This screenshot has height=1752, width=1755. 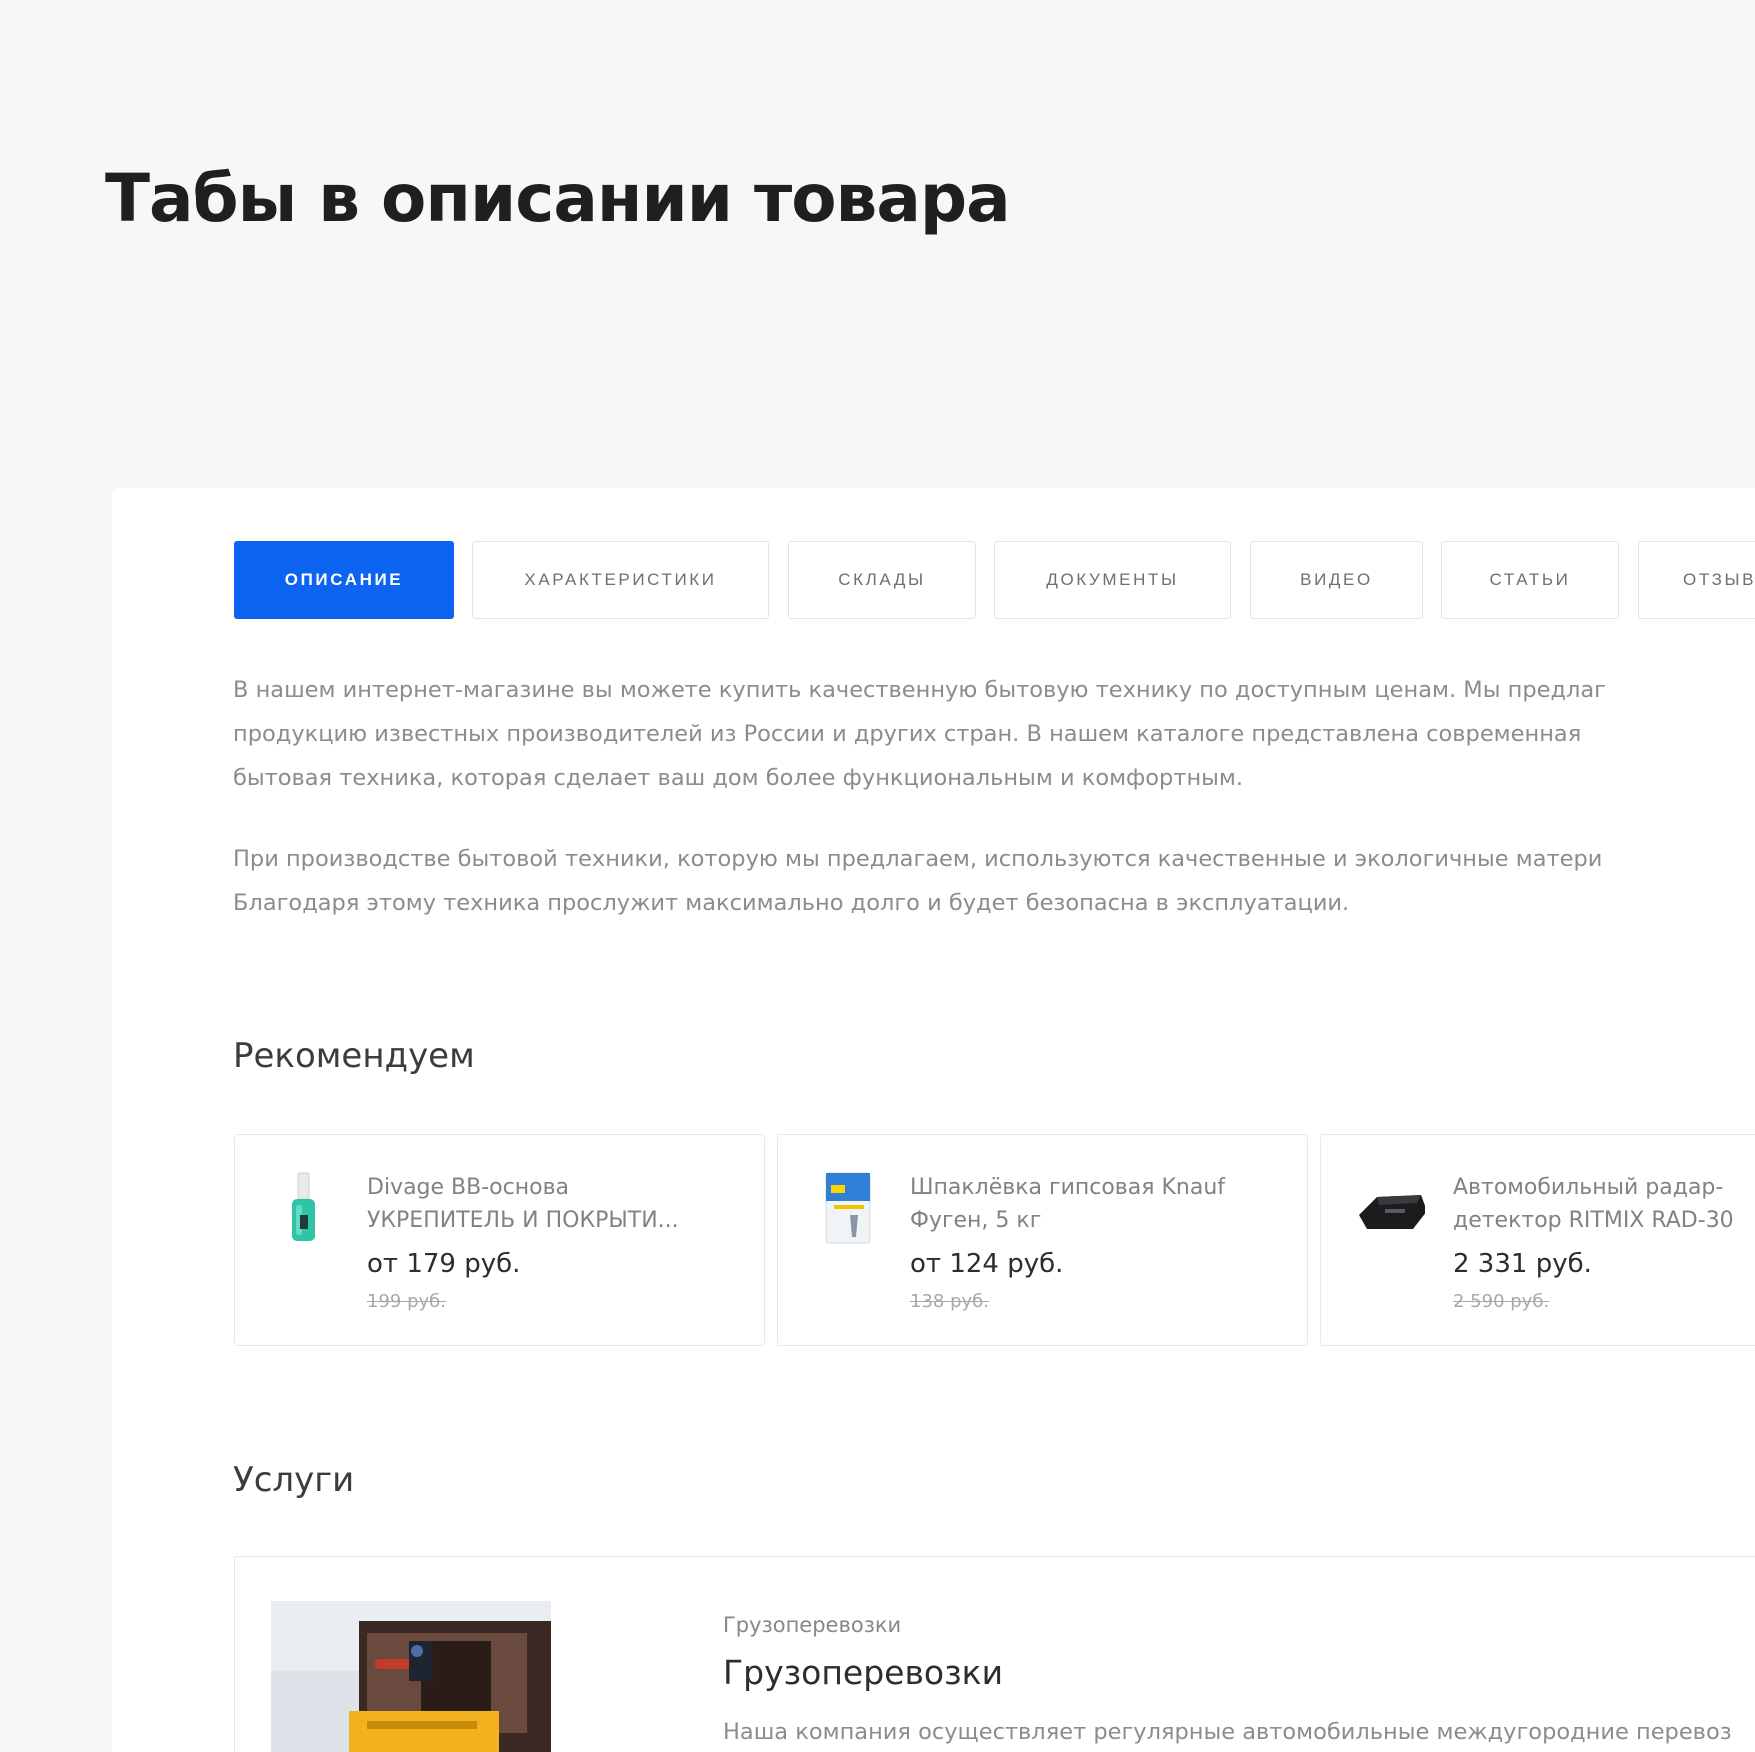 I want to click on tab-articles: СТАТЬИ, so click(x=1530, y=580).